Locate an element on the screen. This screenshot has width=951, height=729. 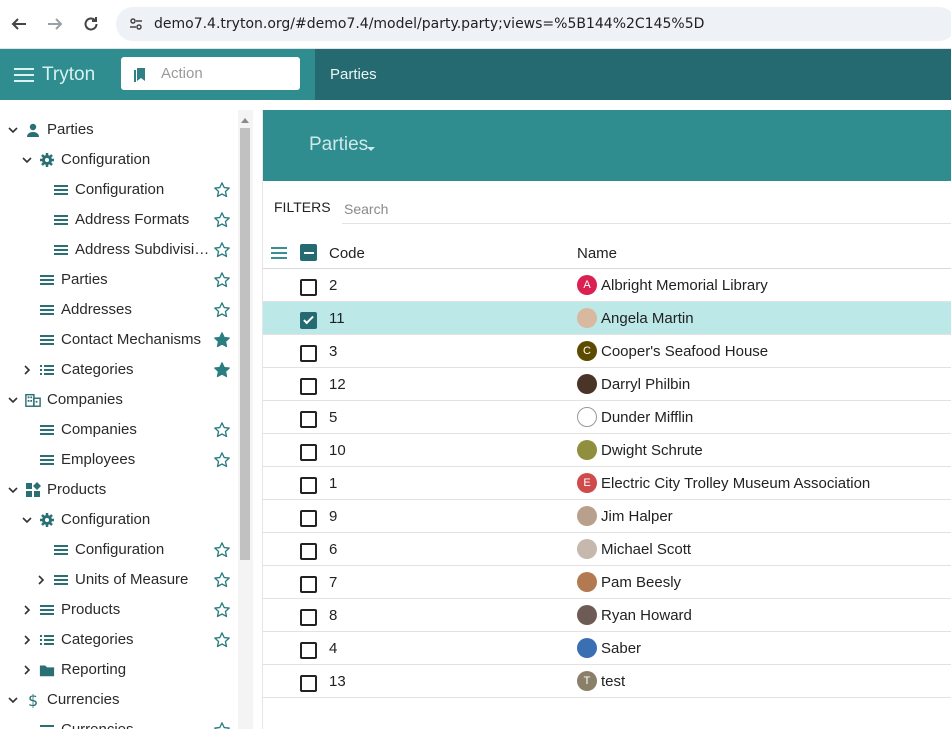
sidebar-item-label: Configuration is located at coordinates (120, 189).